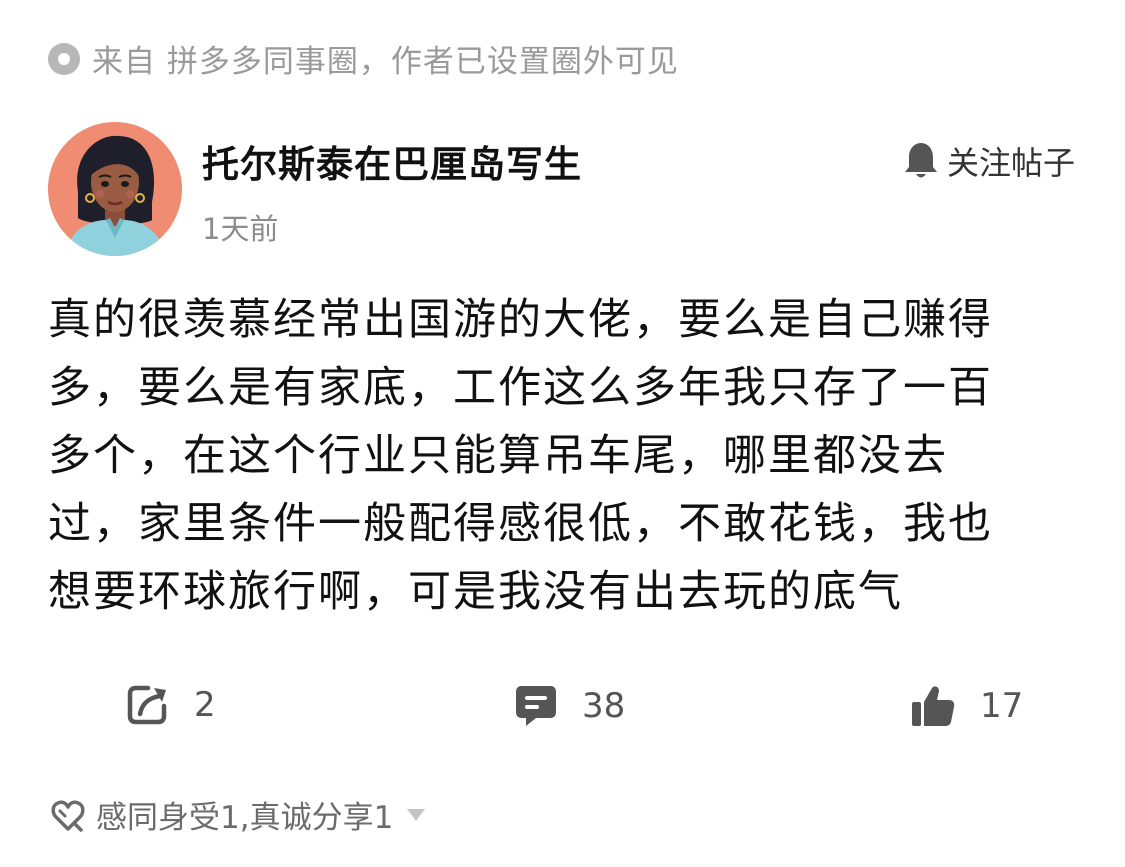 The image size is (1125, 867). What do you see at coordinates (64, 58) in the screenshot?
I see `circle-dot-icon` at bounding box center [64, 58].